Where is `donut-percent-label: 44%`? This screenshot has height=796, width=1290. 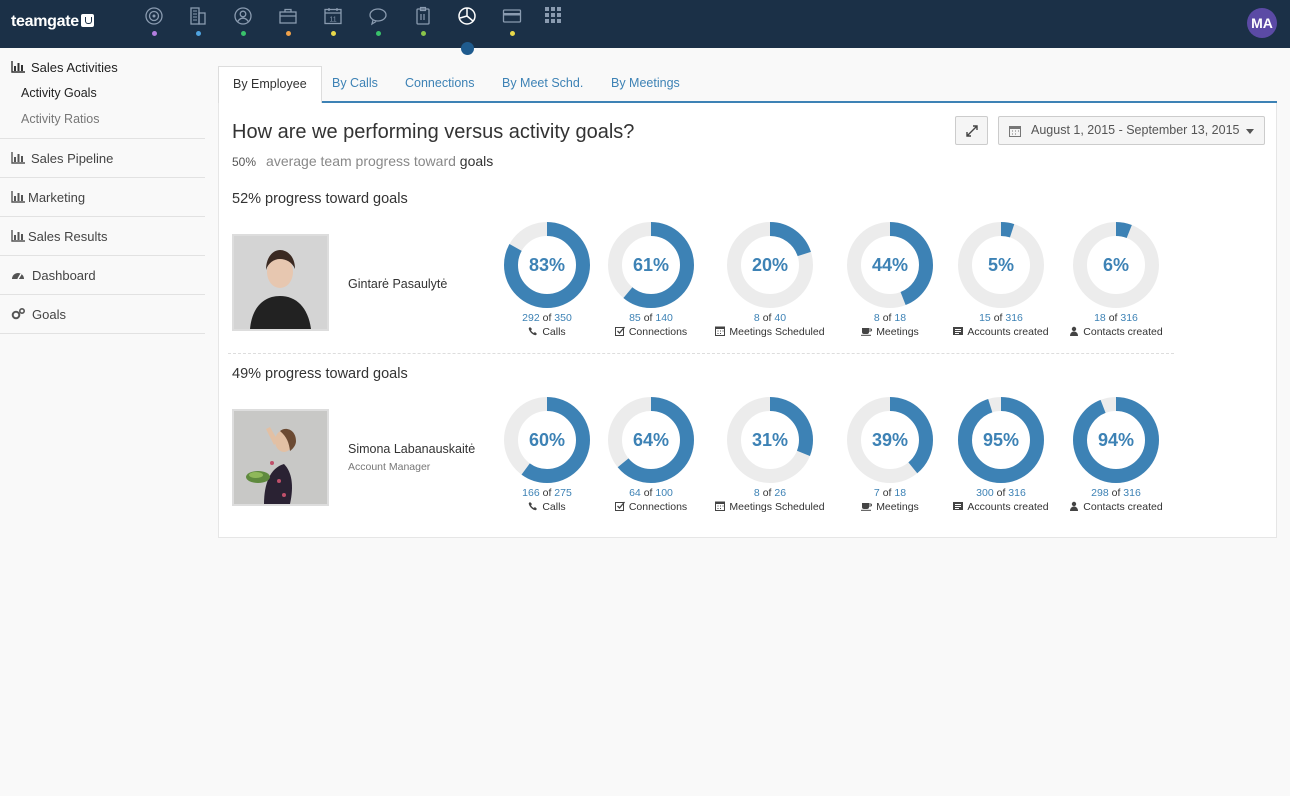
donut-percent-label: 44% is located at coordinates (890, 265).